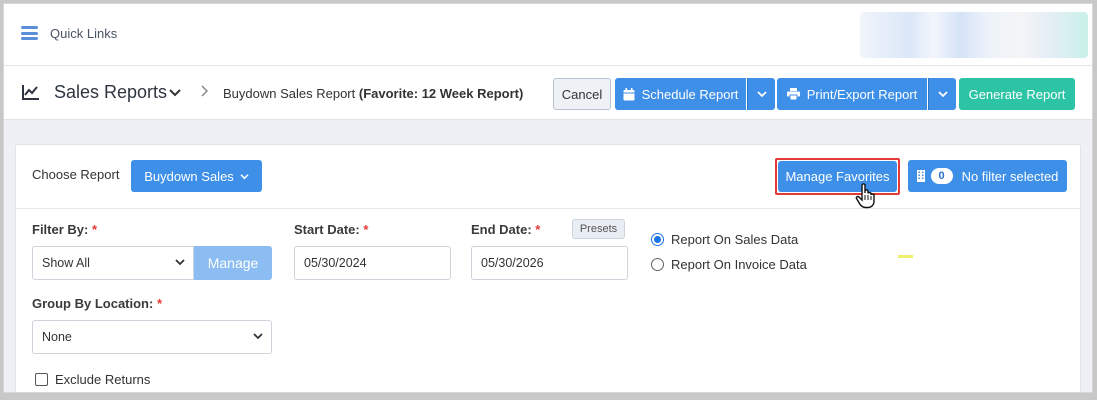  Describe the element at coordinates (920, 176) in the screenshot. I see `building-icon` at that location.